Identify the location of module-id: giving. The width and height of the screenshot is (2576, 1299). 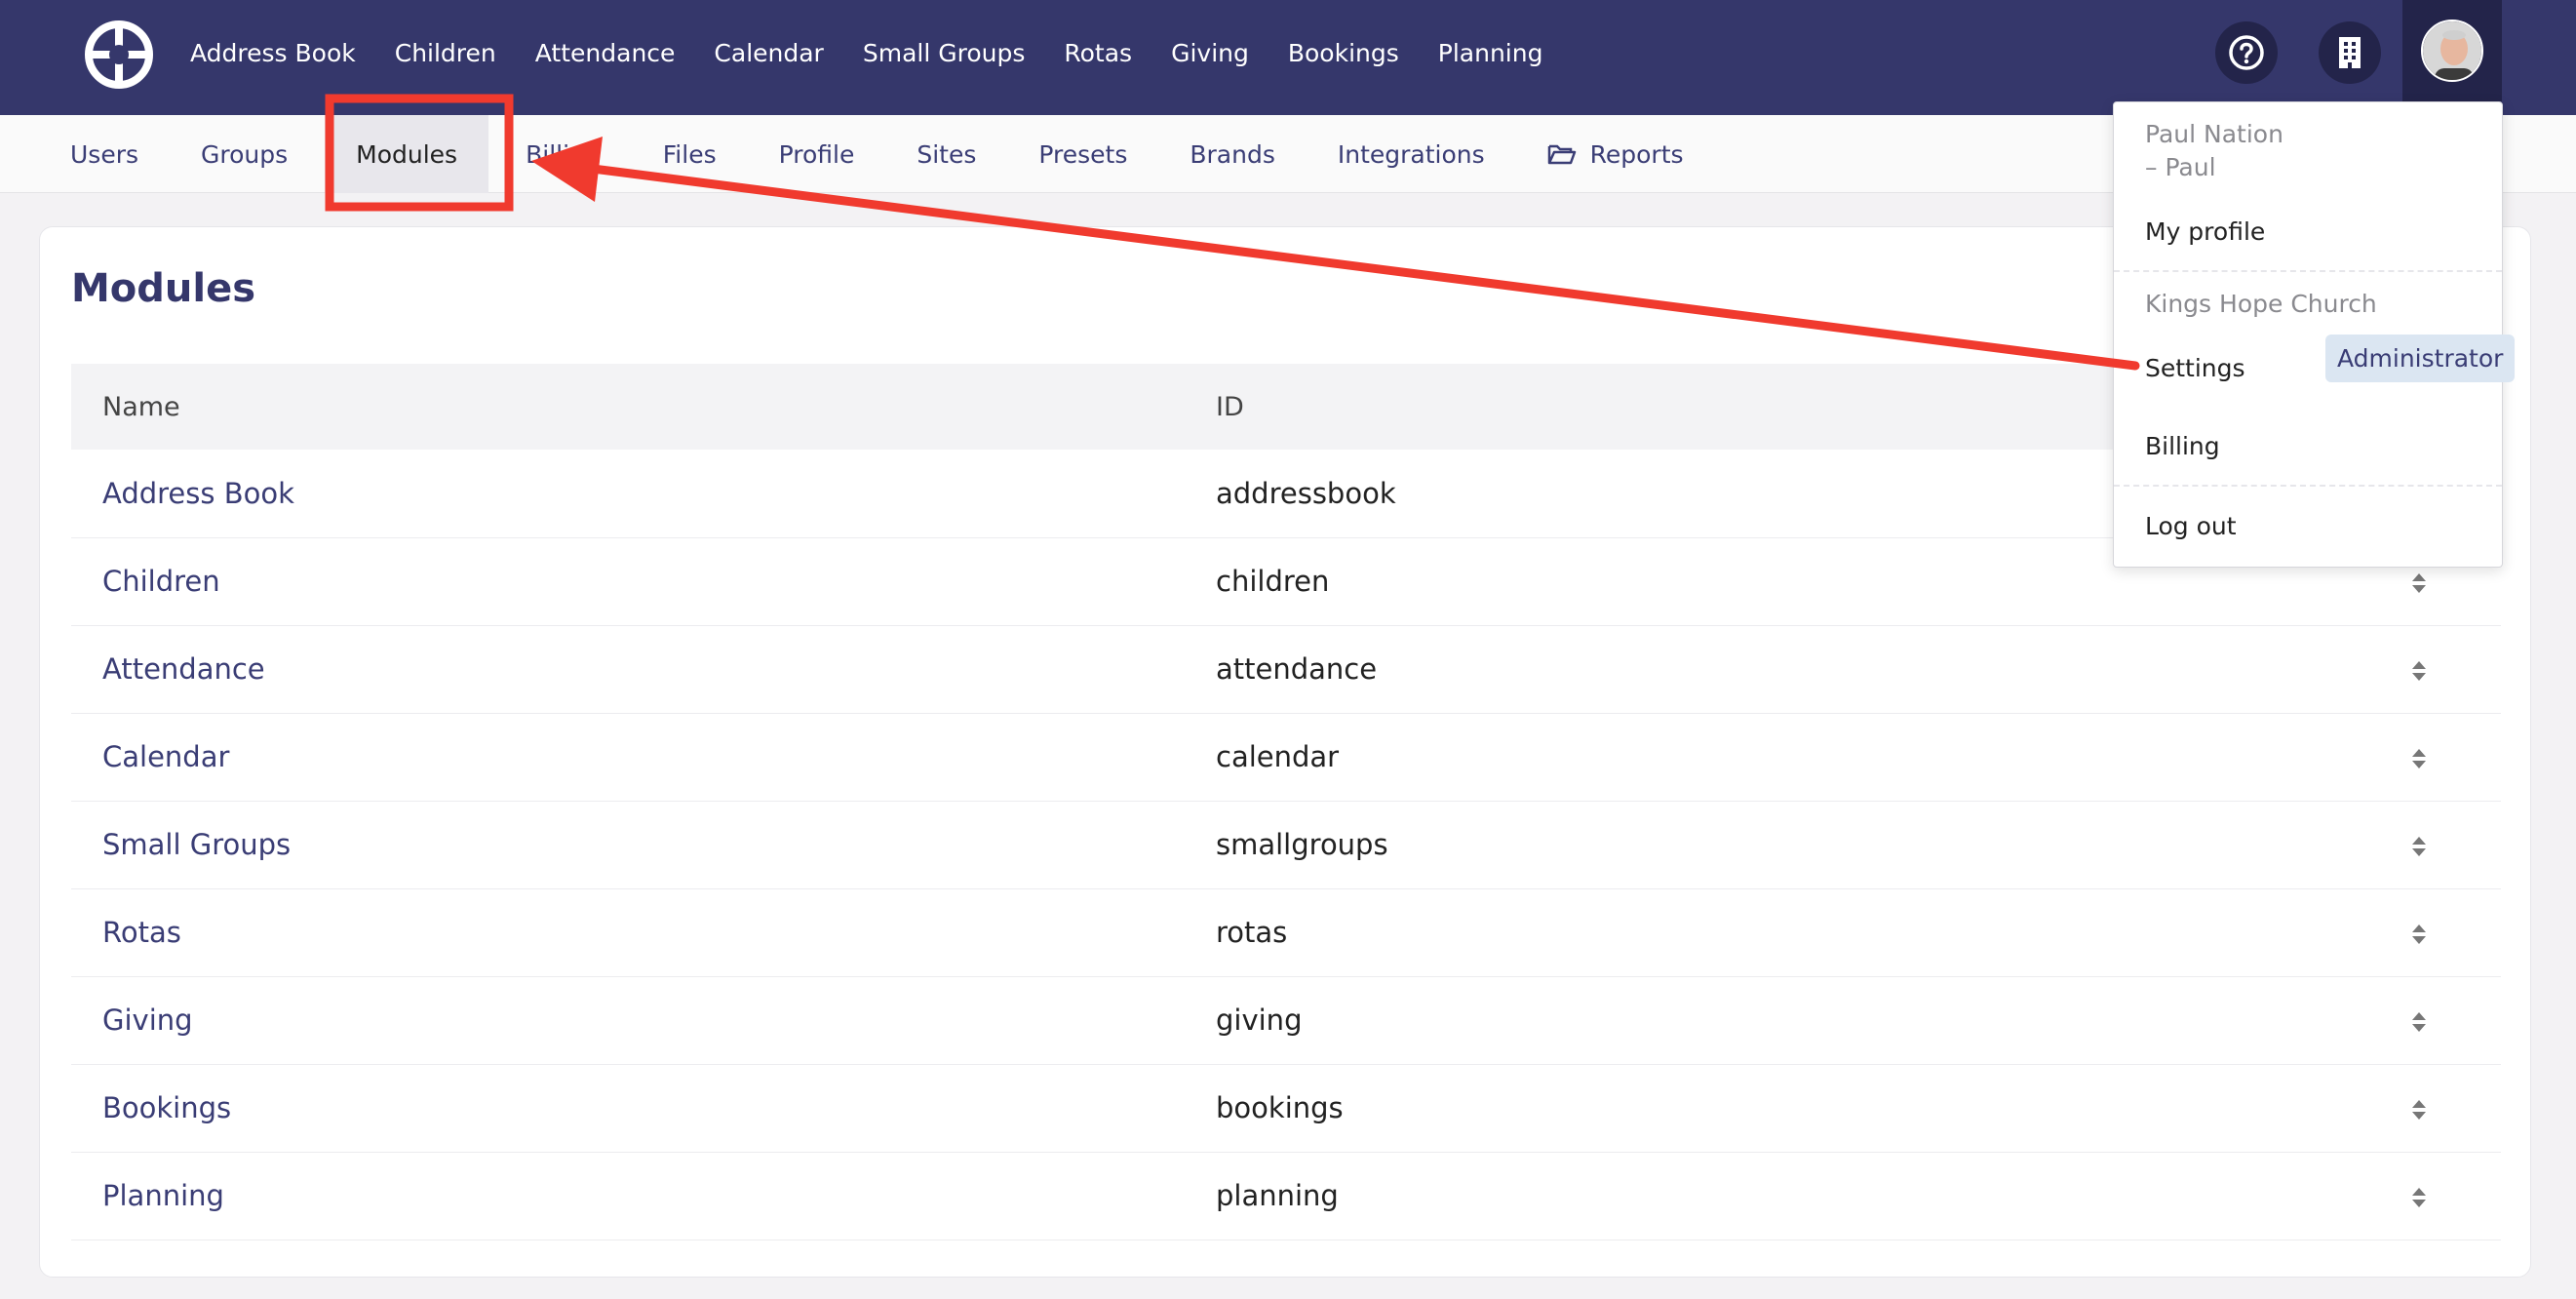
(1745, 1021).